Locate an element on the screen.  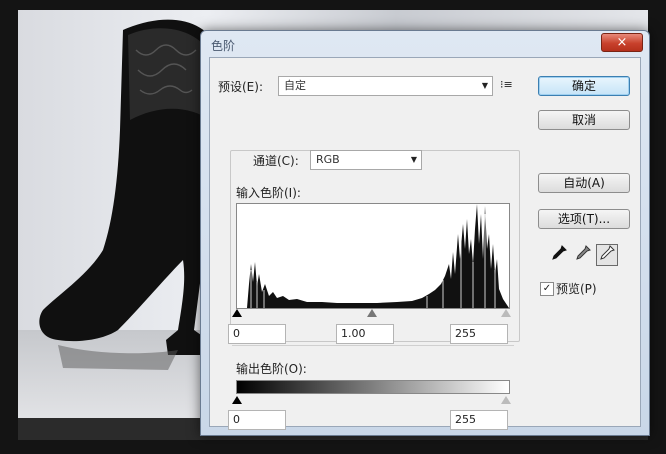
dialog-titlebar: 色阶 × is located at coordinates (425, 44).